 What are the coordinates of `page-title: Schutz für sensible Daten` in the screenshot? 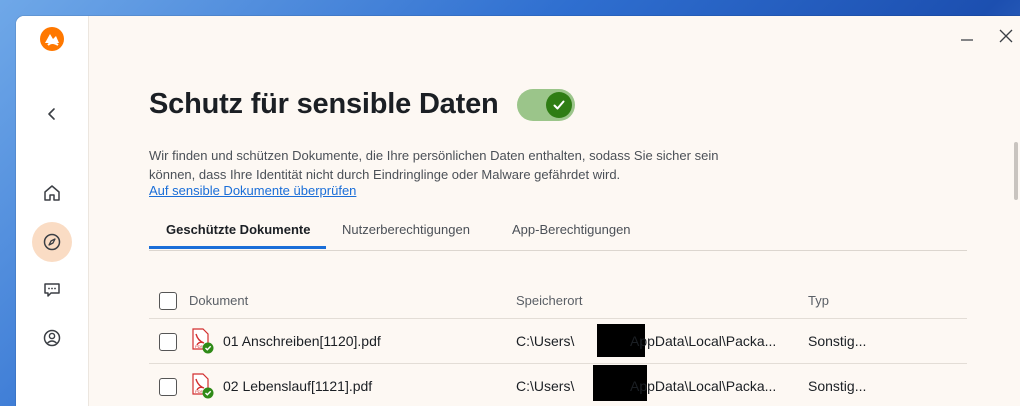 It's located at (324, 104).